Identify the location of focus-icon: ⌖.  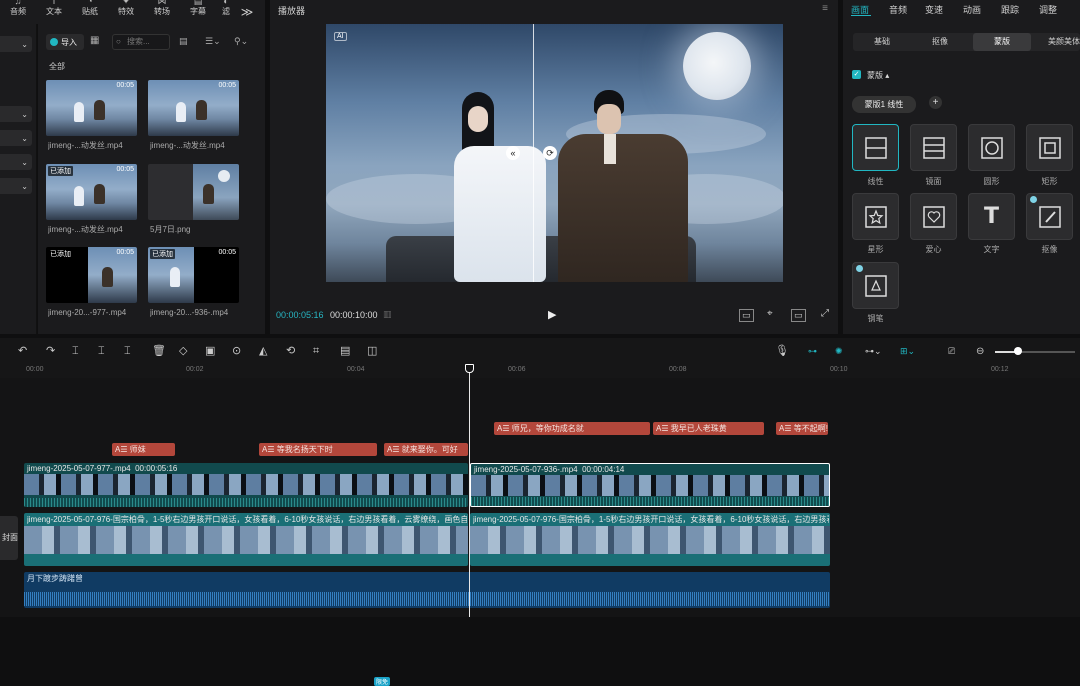
(770, 313).